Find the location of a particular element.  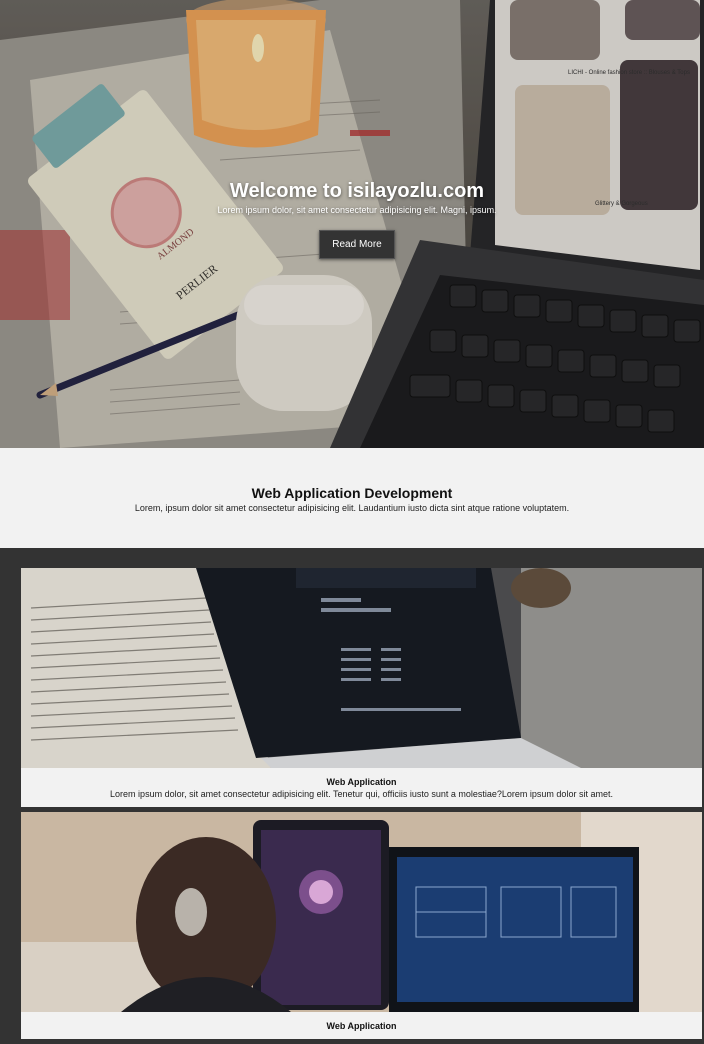

intro-title: Web Application Development is located at coordinates (352, 493).